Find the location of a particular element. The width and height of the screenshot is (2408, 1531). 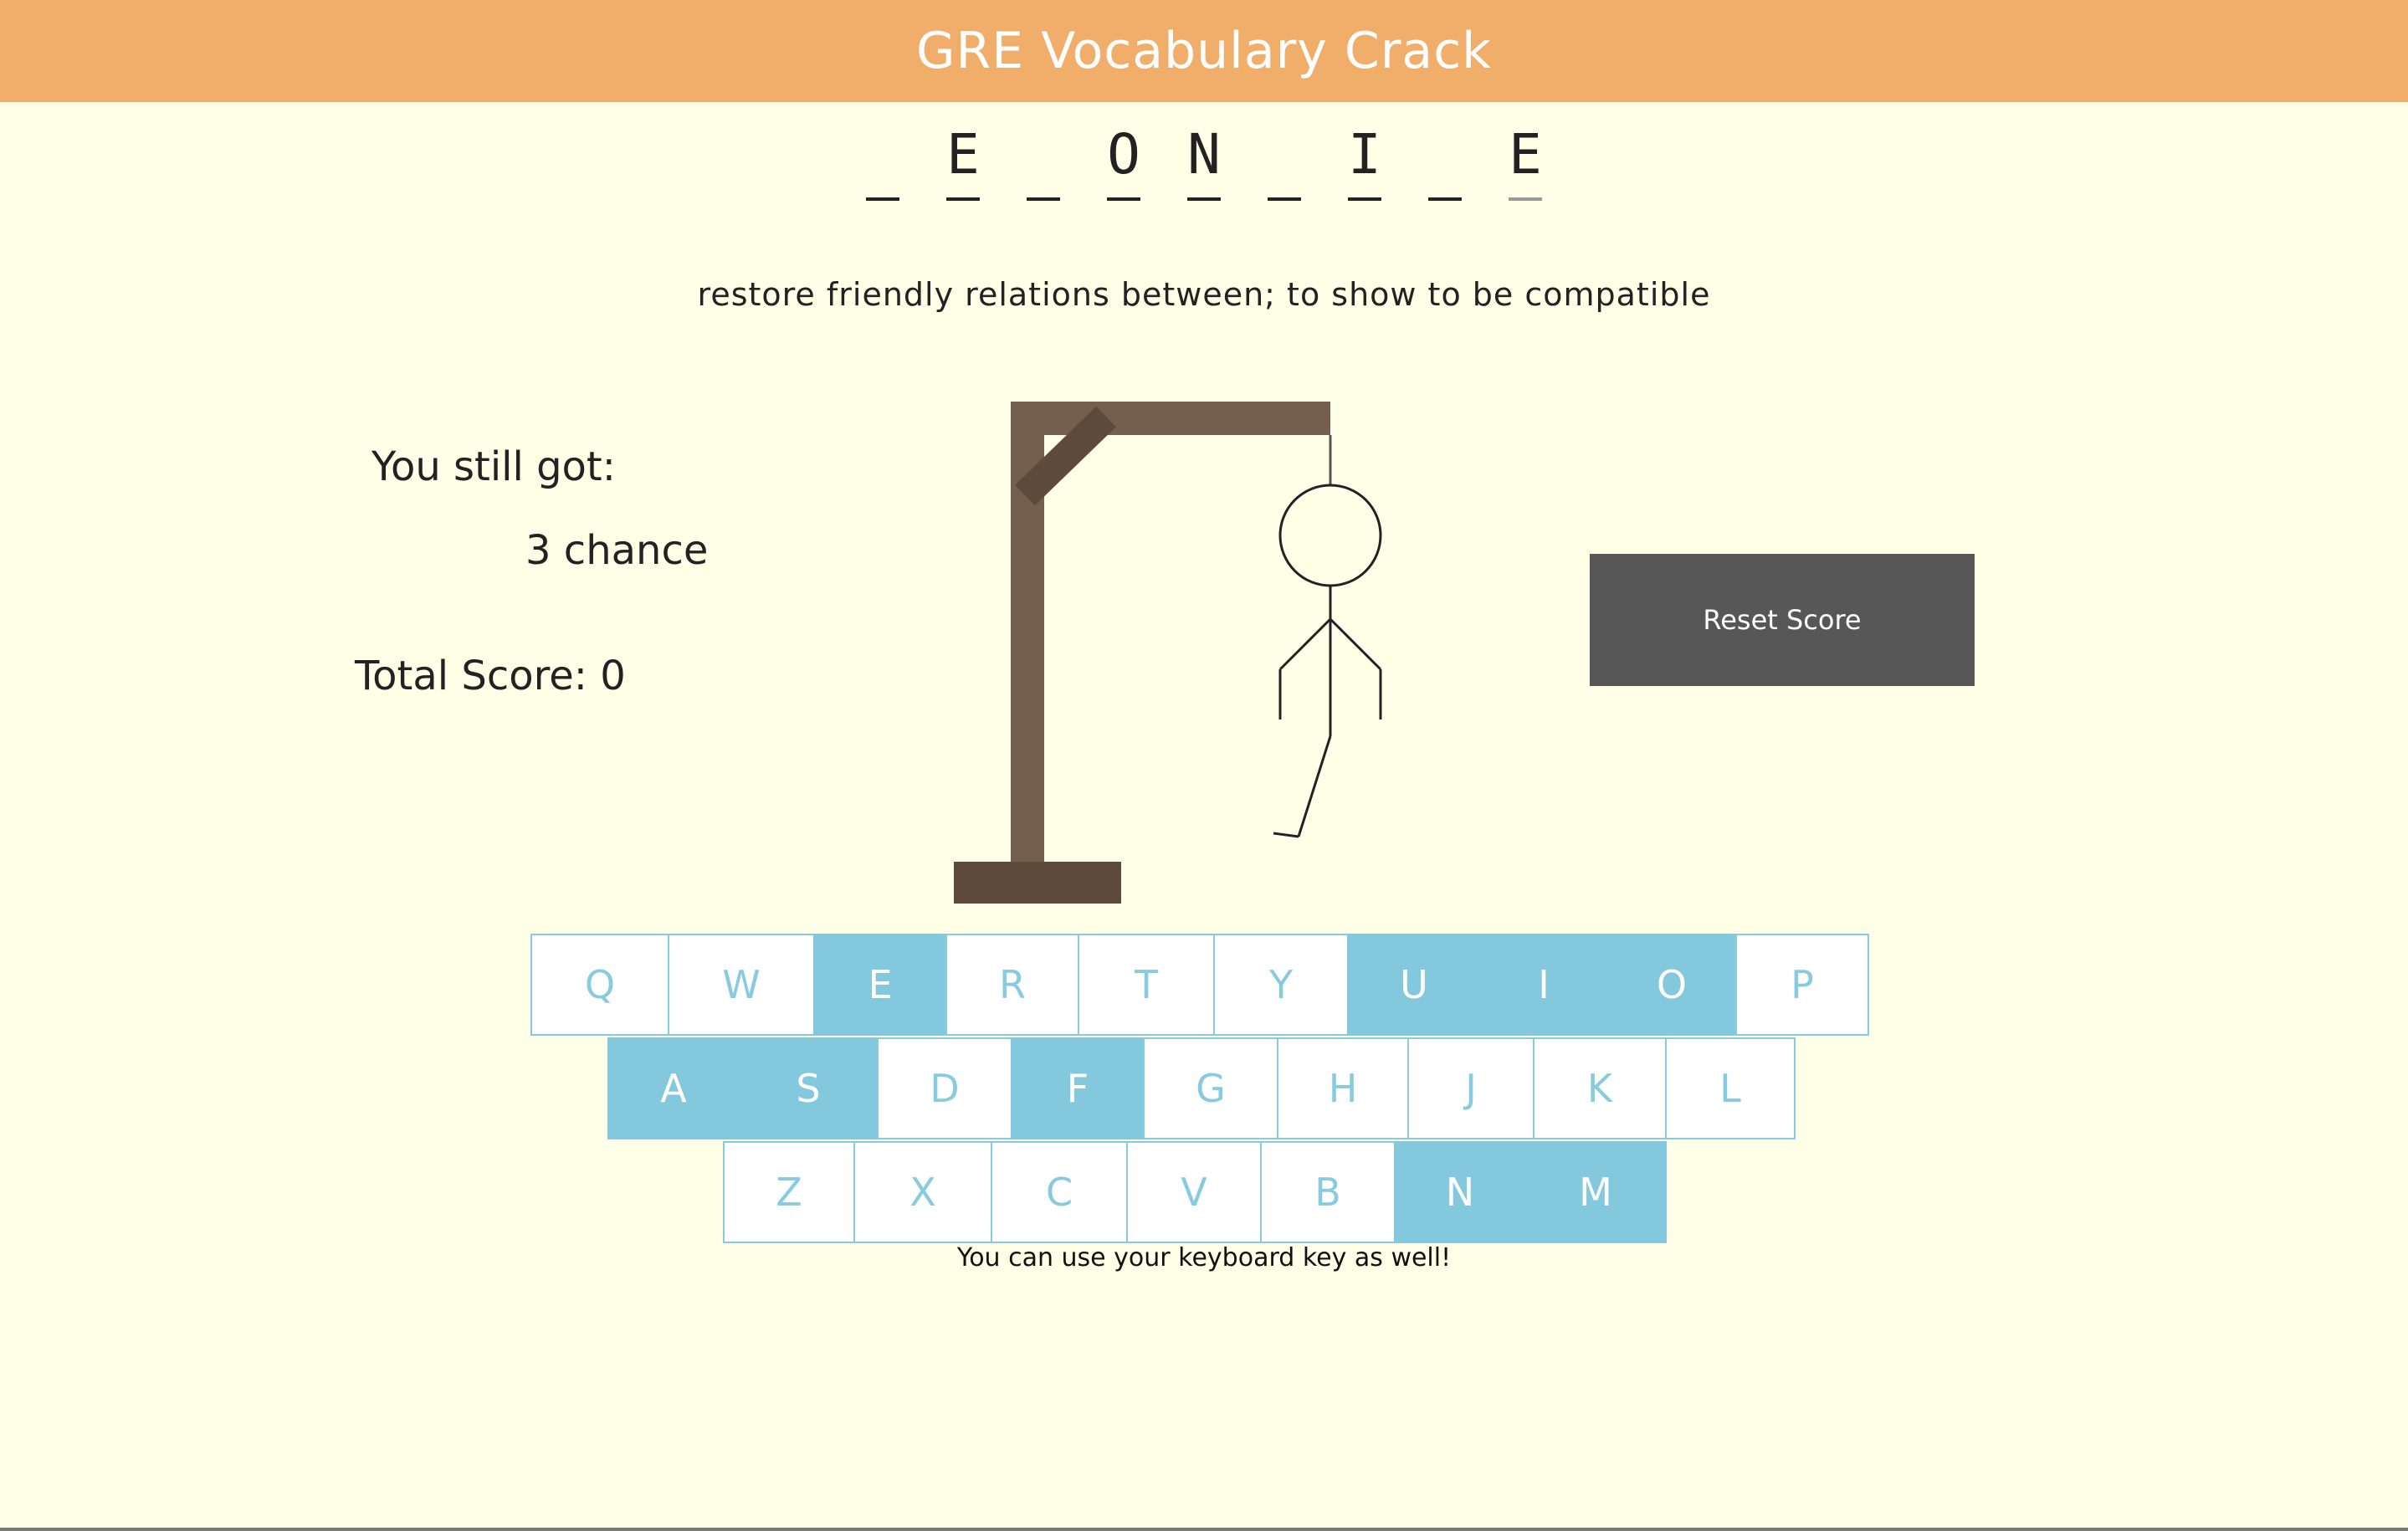

key-z: Z is located at coordinates (789, 1192).